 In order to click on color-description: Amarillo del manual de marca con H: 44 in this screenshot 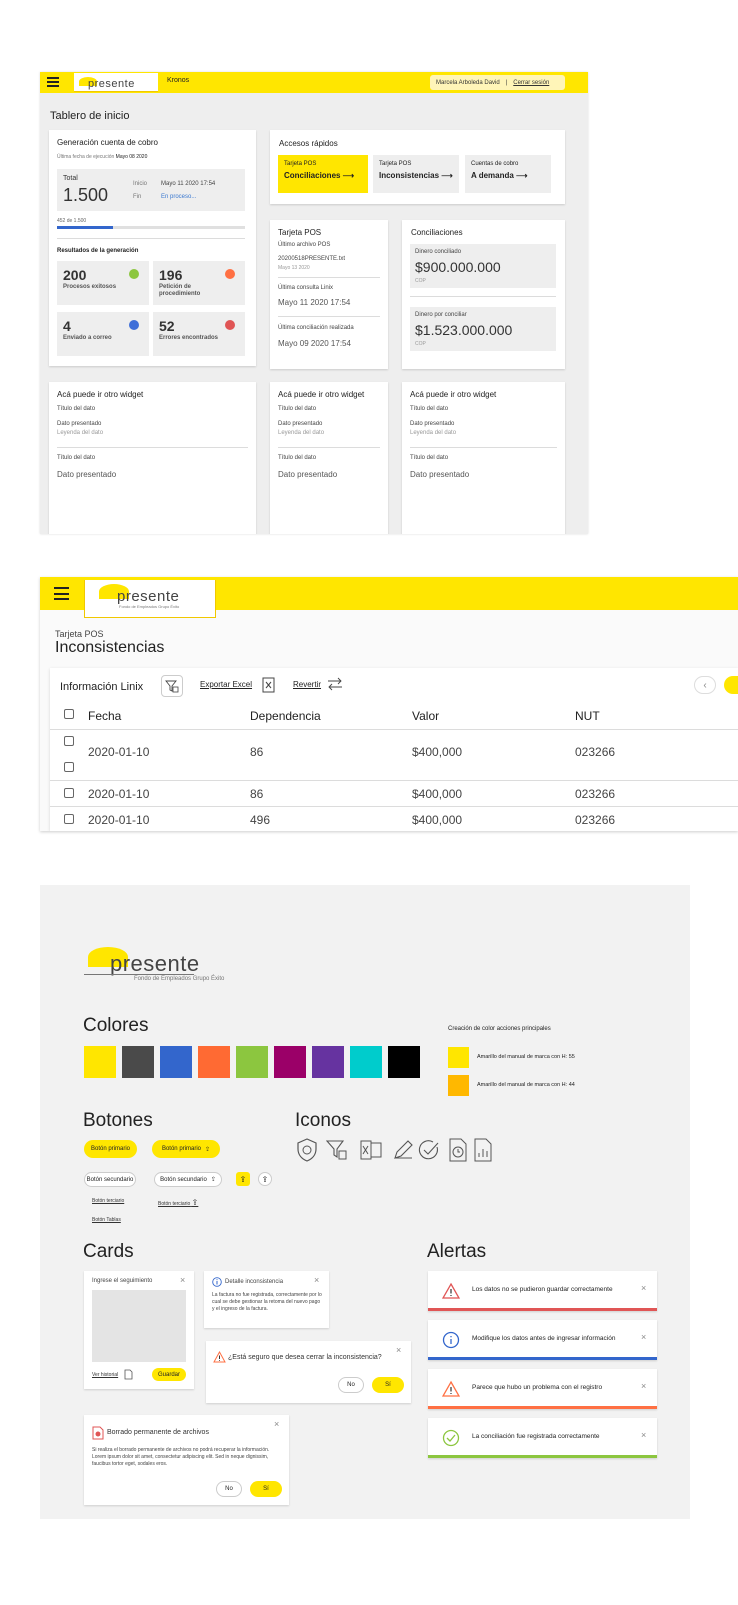, I will do `click(526, 1085)`.